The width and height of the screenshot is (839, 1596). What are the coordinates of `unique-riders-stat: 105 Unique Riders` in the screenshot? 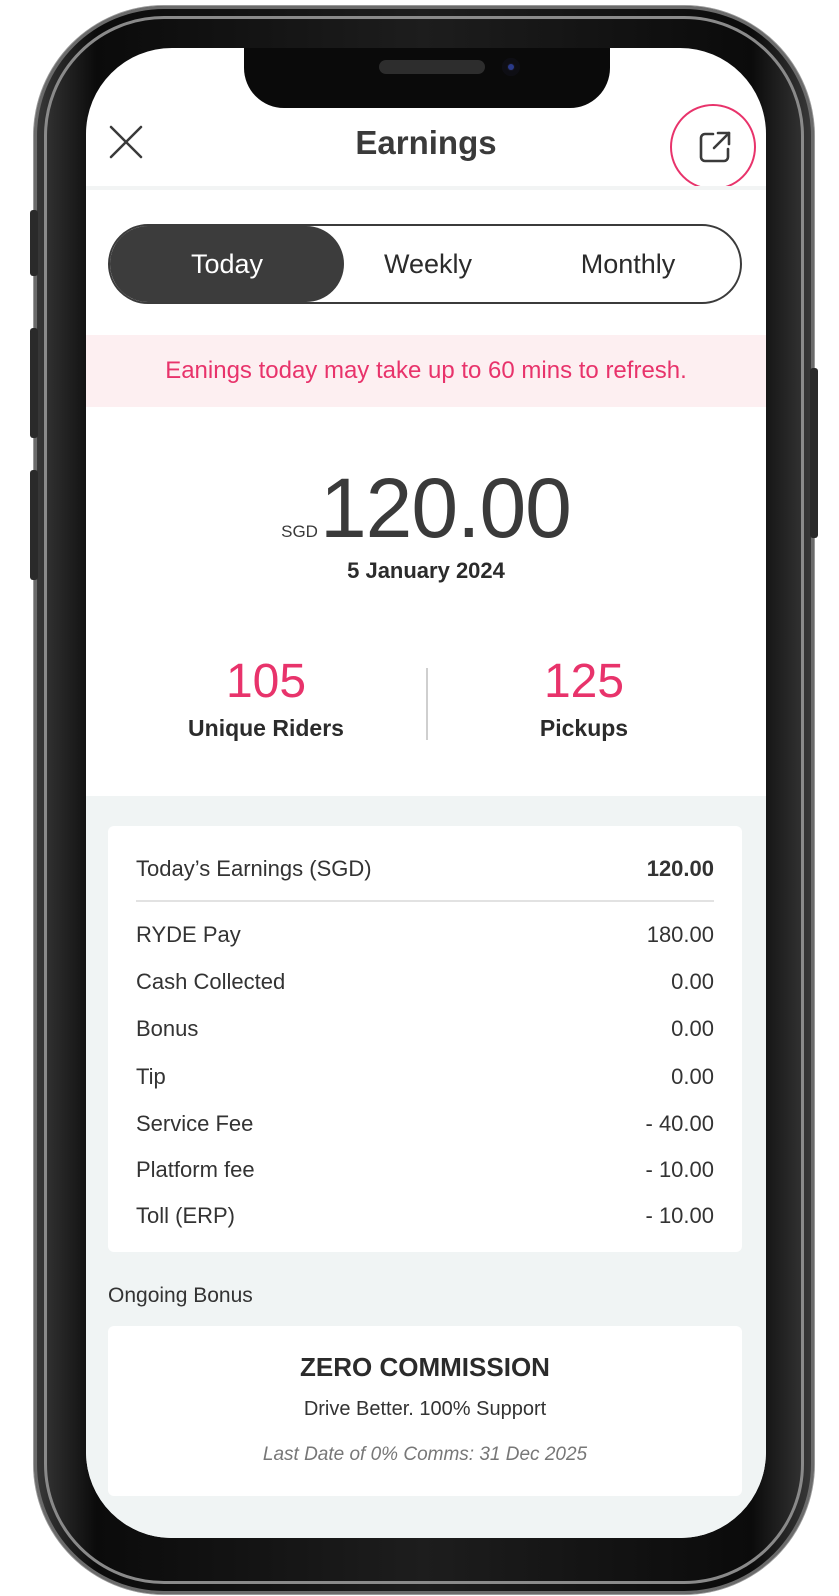 It's located at (266, 698).